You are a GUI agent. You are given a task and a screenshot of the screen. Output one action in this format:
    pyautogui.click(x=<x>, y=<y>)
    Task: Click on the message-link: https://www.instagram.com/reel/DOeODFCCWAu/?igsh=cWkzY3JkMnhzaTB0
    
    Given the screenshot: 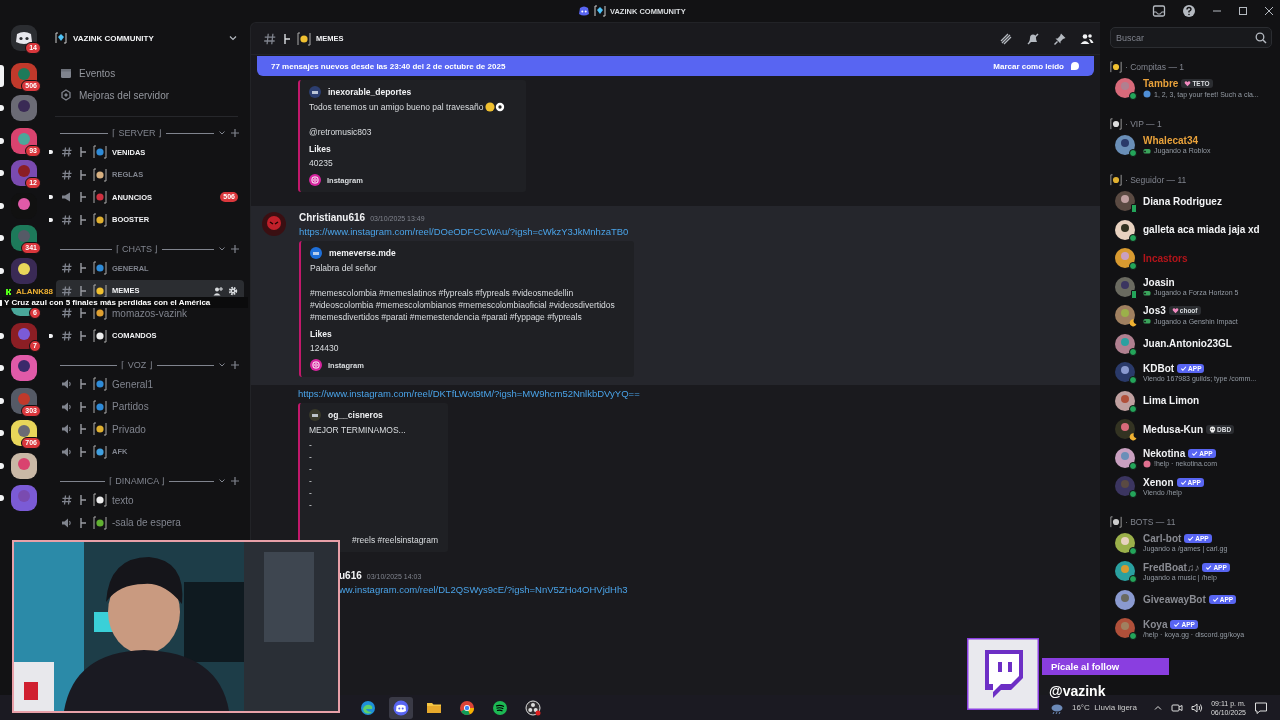 What is the action you would take?
    pyautogui.click(x=464, y=231)
    